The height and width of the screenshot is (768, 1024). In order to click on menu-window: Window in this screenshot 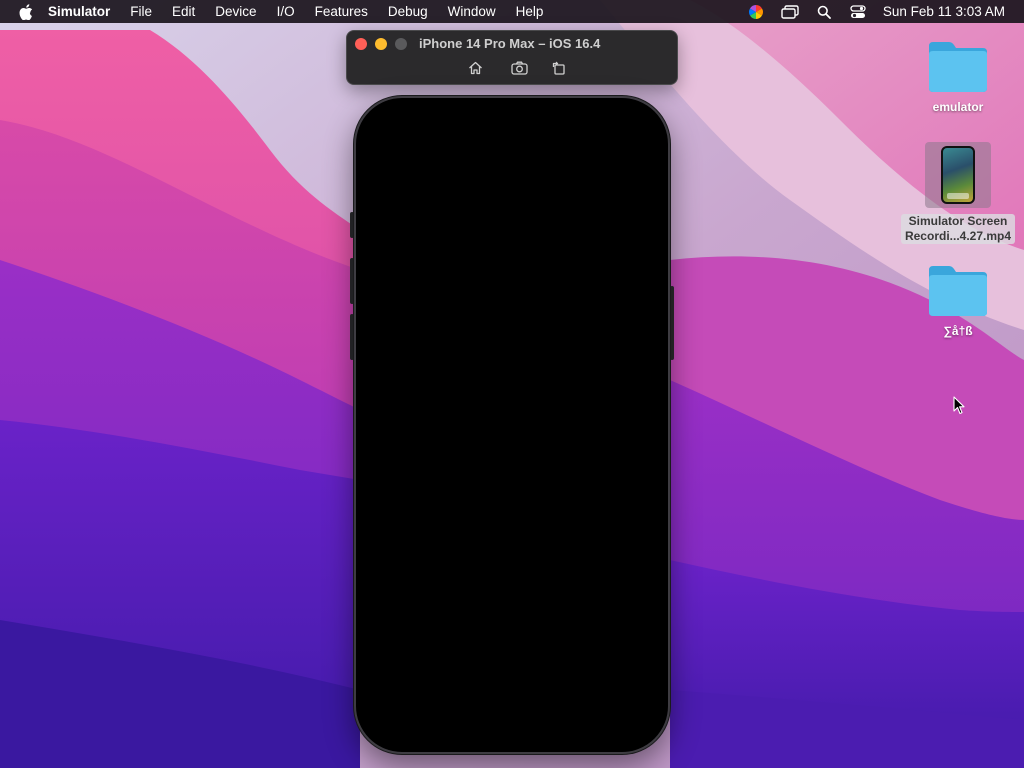, I will do `click(472, 11)`.